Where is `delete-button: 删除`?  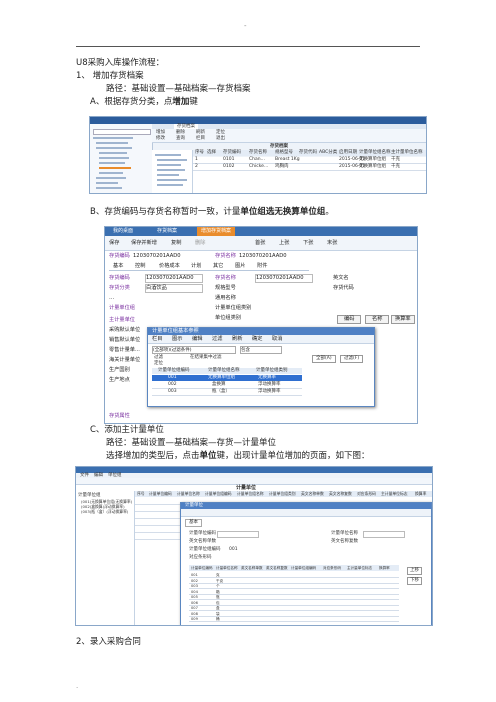 delete-button: 删除 is located at coordinates (200, 243).